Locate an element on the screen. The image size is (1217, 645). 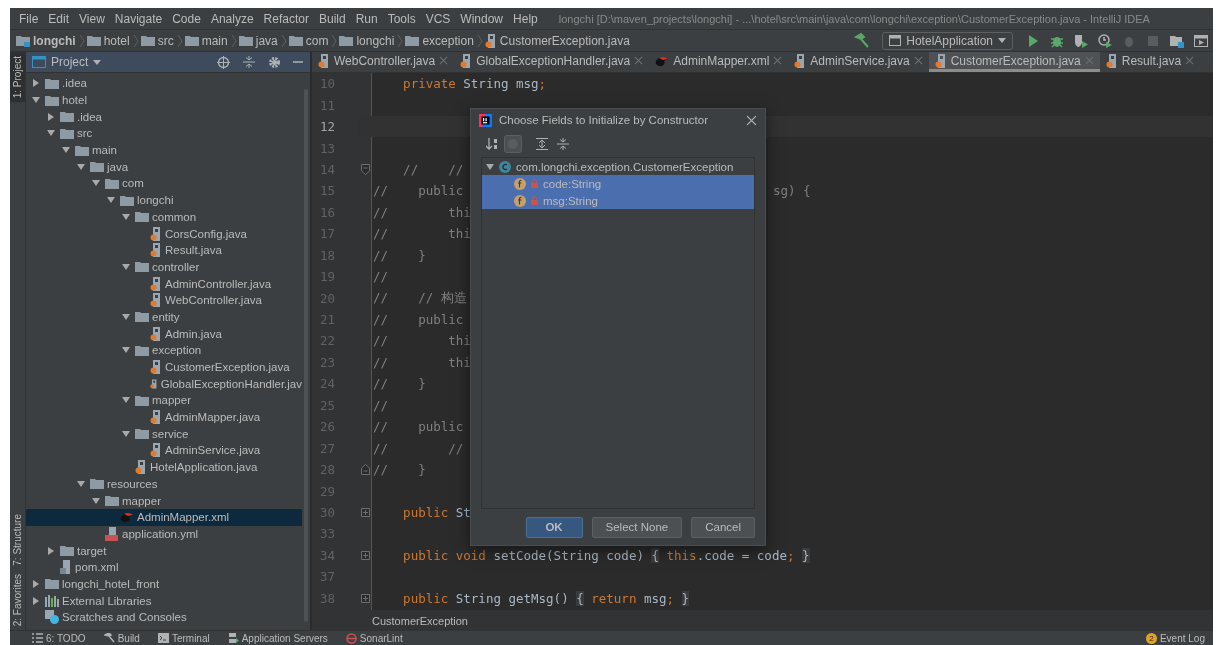
menu-item: Code is located at coordinates (186, 18).